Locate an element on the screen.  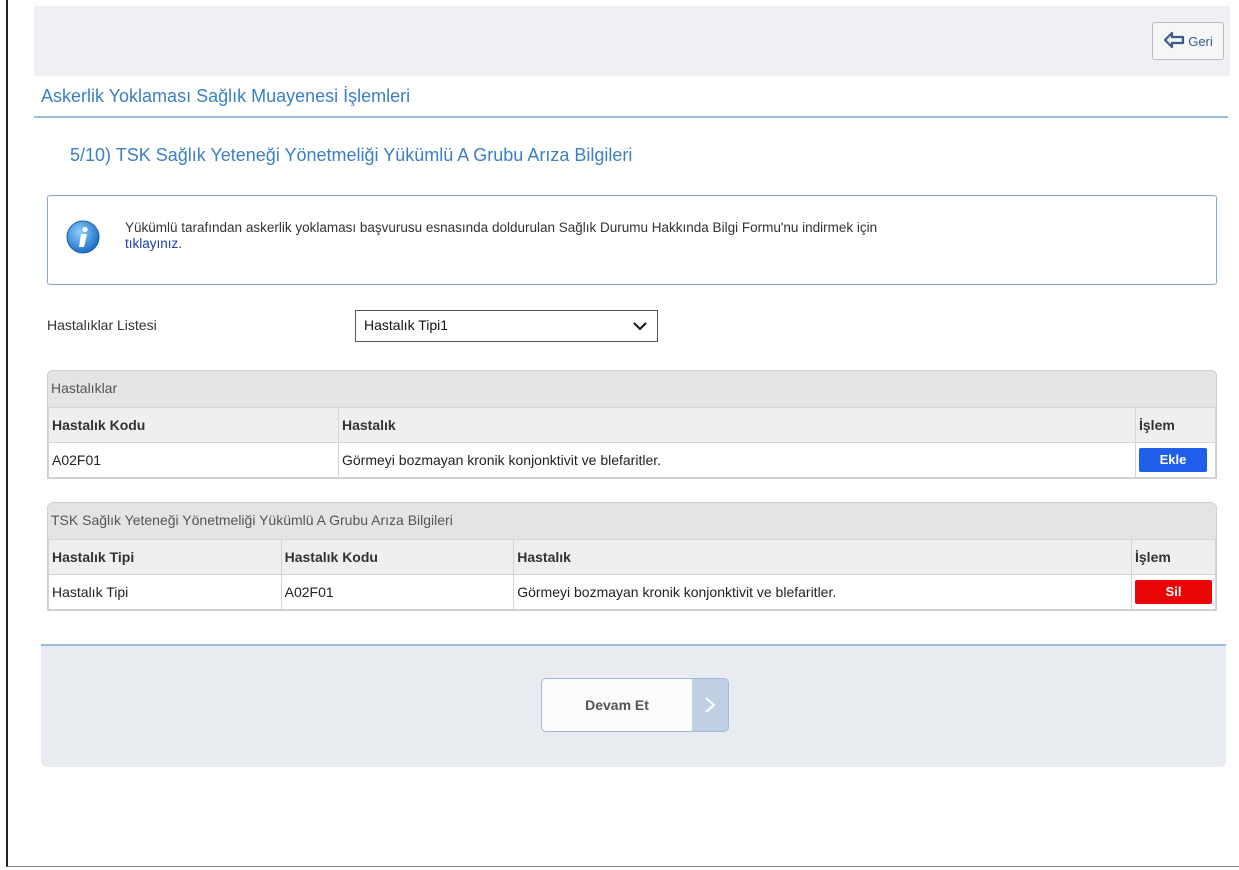
footer-bar: Devam Et is located at coordinates (633, 705).